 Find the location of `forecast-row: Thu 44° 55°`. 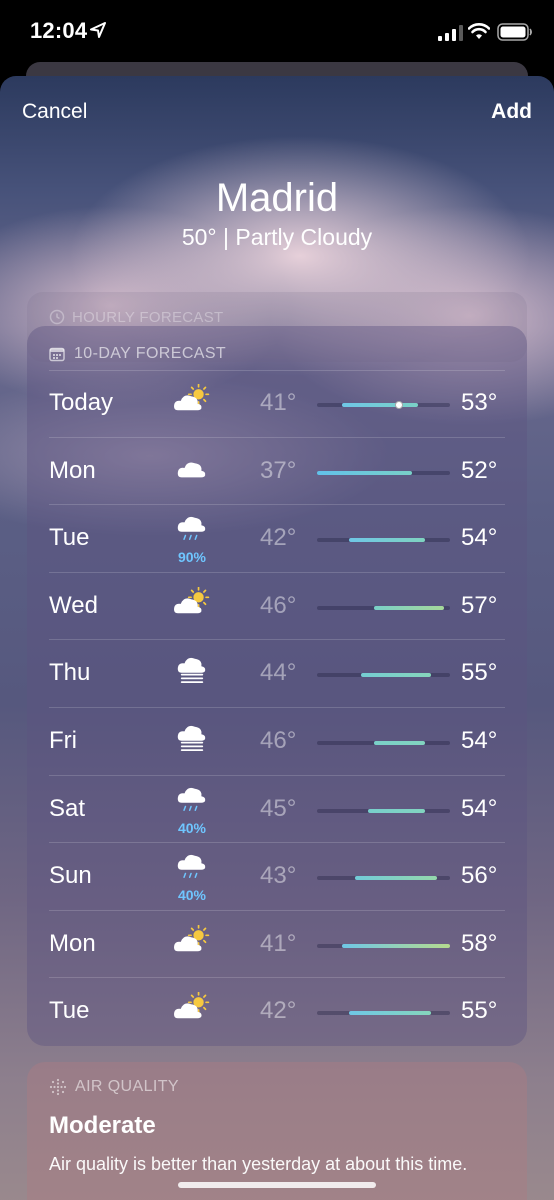

forecast-row: Thu 44° 55° is located at coordinates (277, 674).